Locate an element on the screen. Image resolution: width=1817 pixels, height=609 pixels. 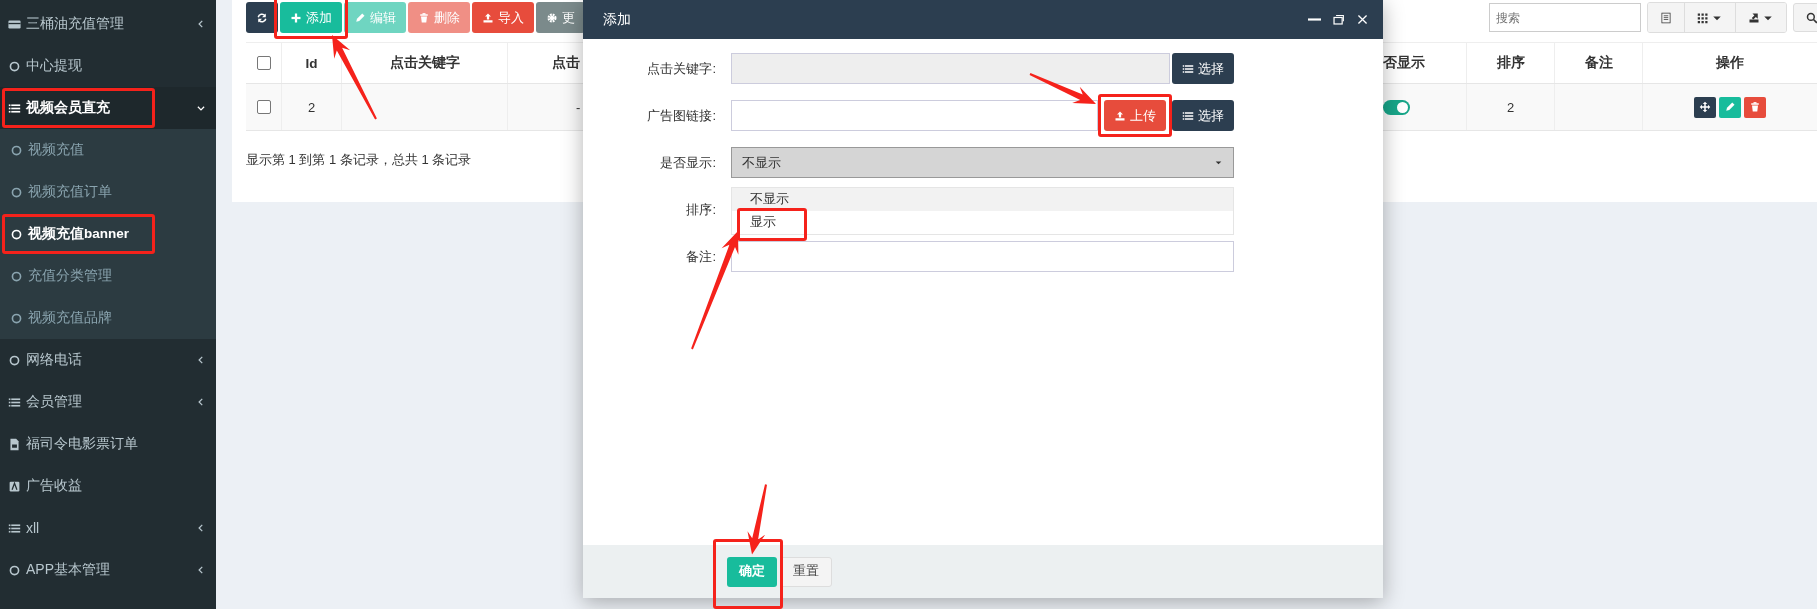
sidebar-item: 视频充值品牌 is located at coordinates (108, 318).